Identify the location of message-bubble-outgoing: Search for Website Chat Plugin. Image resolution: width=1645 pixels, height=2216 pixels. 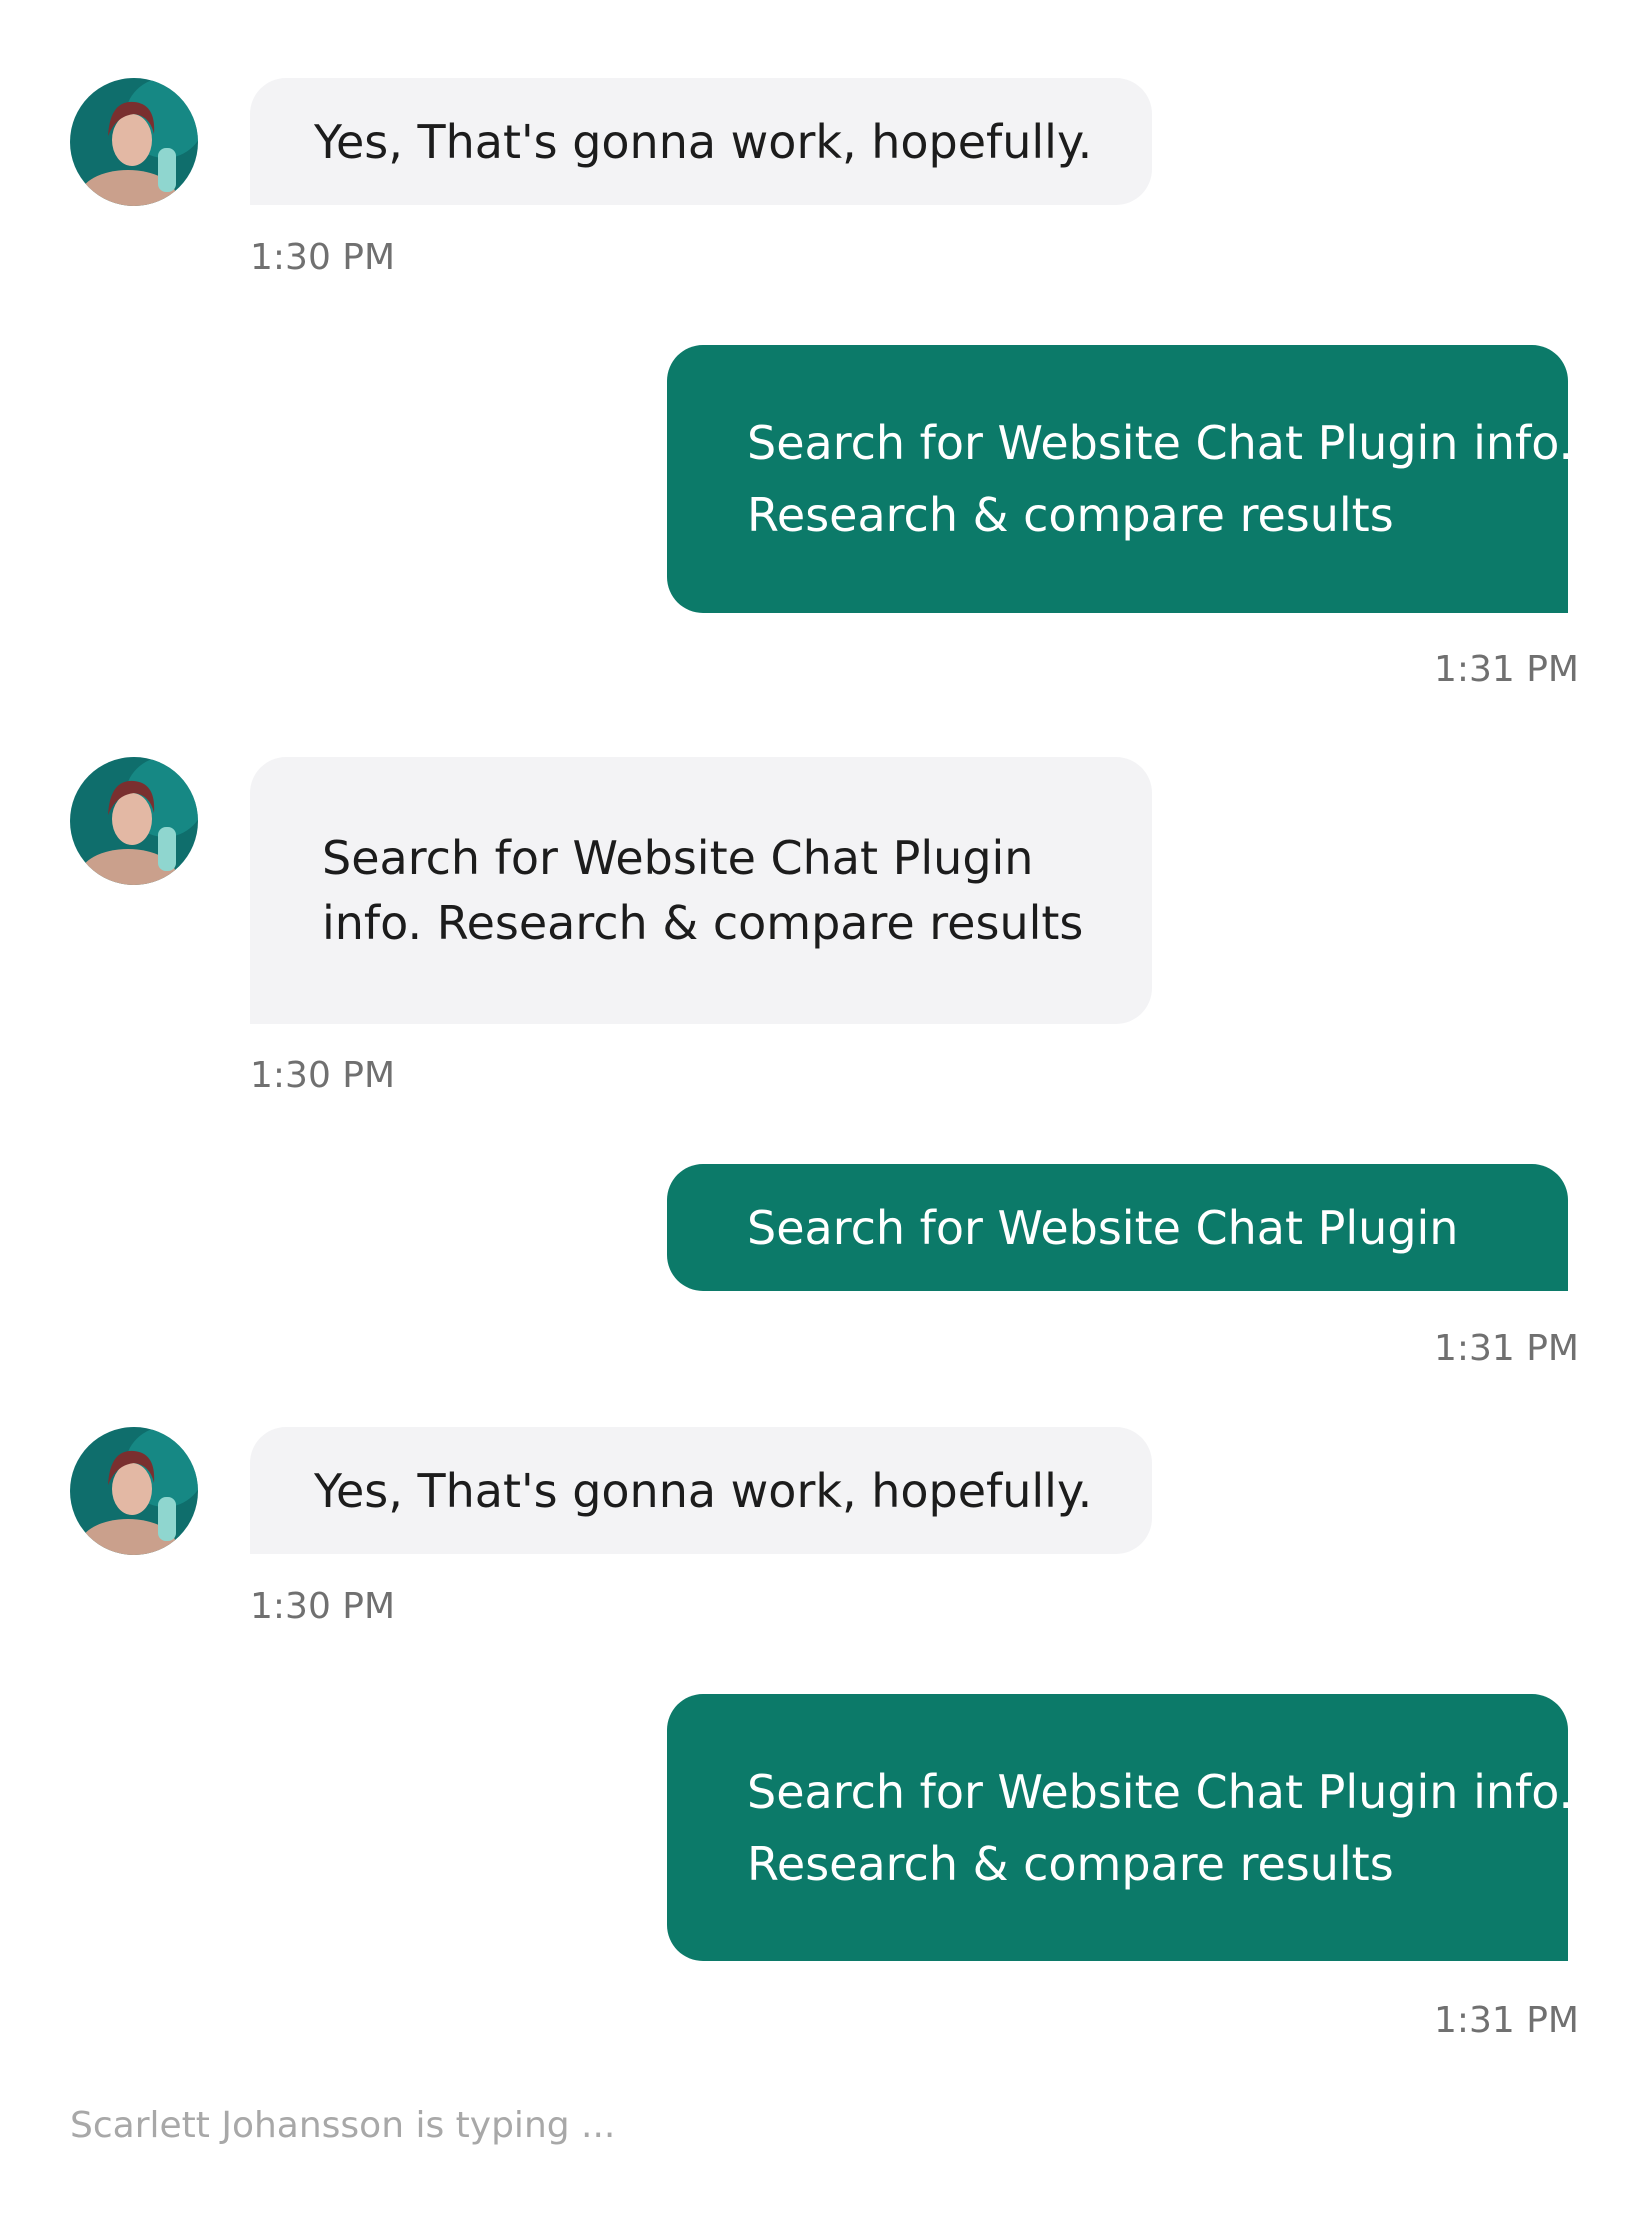
(1117, 1227).